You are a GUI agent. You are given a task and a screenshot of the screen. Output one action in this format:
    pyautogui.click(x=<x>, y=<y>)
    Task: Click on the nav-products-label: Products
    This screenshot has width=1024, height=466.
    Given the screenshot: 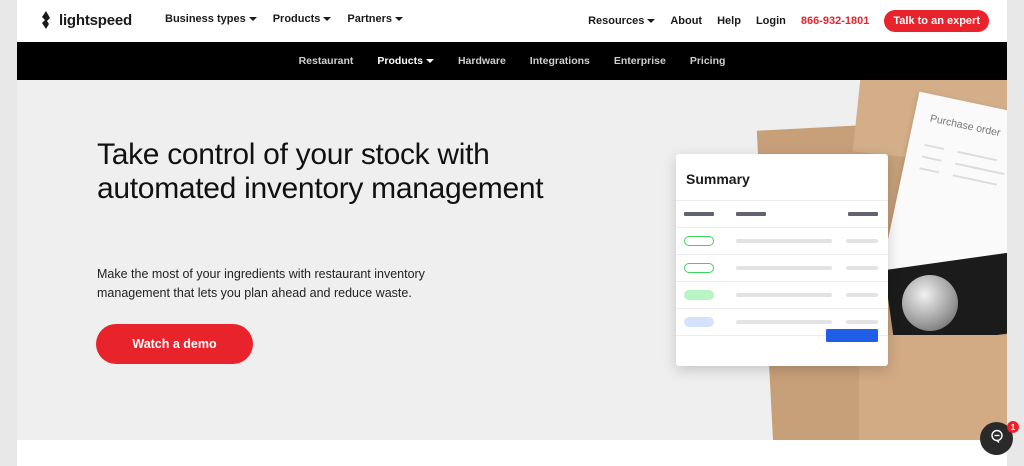 What is the action you would take?
    pyautogui.click(x=296, y=19)
    